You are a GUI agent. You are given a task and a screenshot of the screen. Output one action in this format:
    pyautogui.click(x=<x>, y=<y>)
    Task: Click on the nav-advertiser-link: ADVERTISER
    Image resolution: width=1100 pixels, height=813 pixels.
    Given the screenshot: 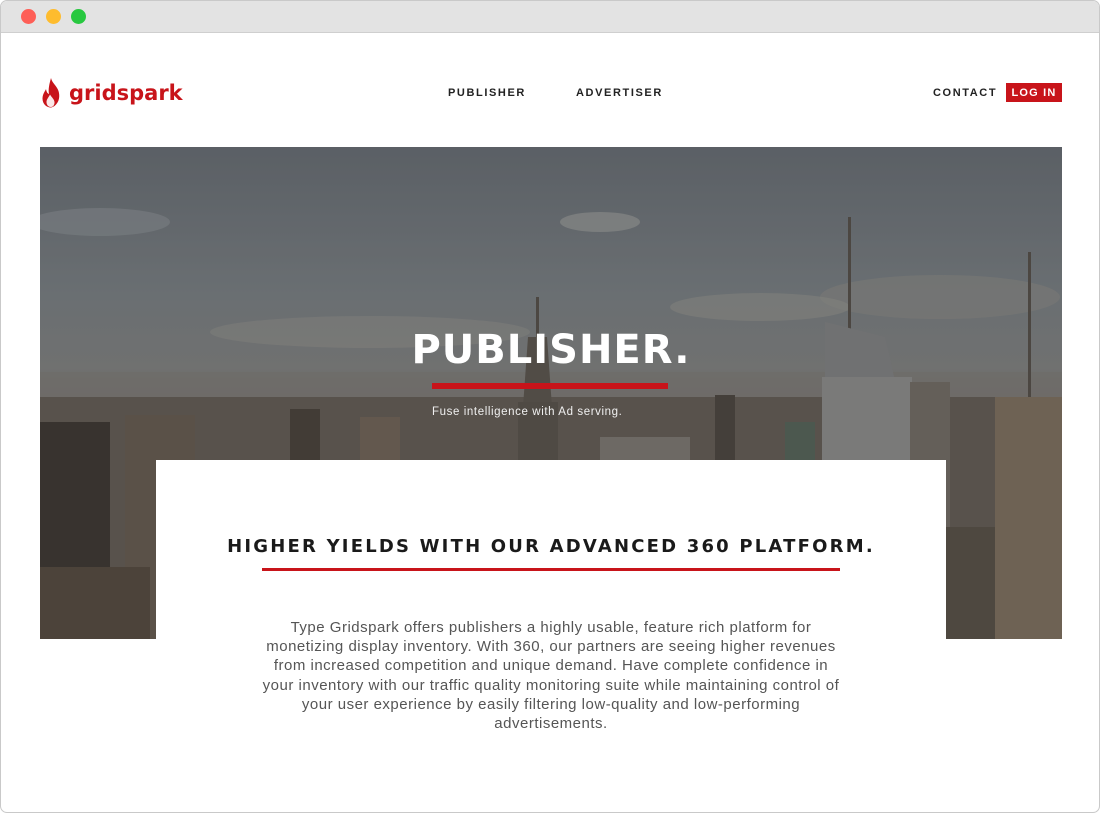 What is the action you would take?
    pyautogui.click(x=619, y=93)
    